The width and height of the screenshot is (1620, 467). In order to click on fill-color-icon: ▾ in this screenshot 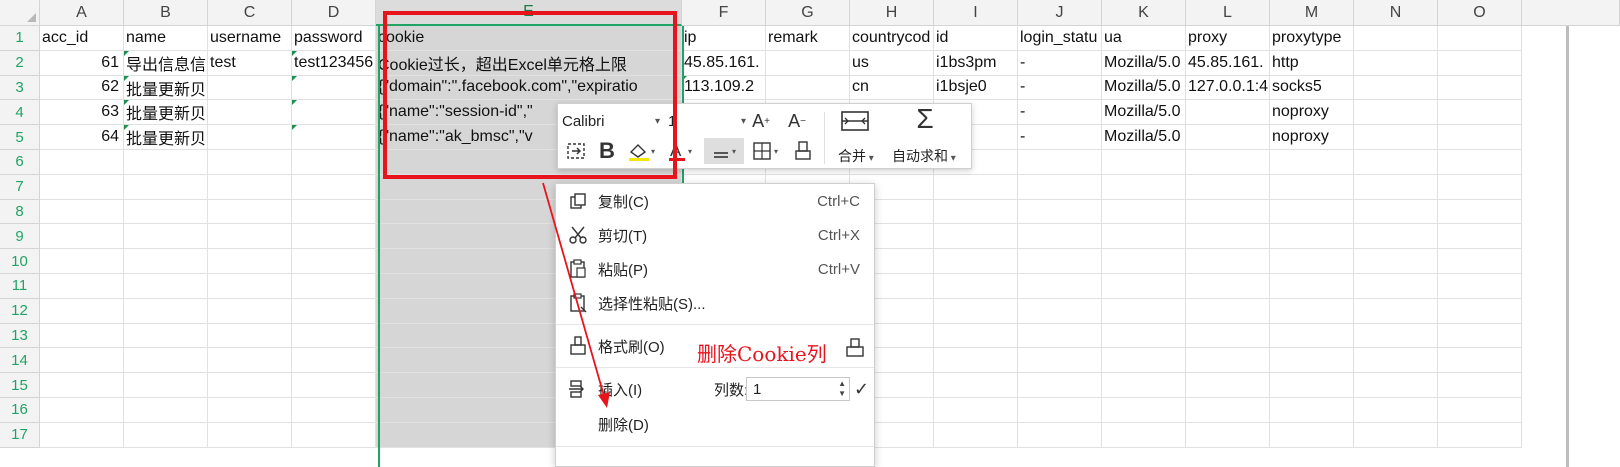, I will do `click(641, 151)`.